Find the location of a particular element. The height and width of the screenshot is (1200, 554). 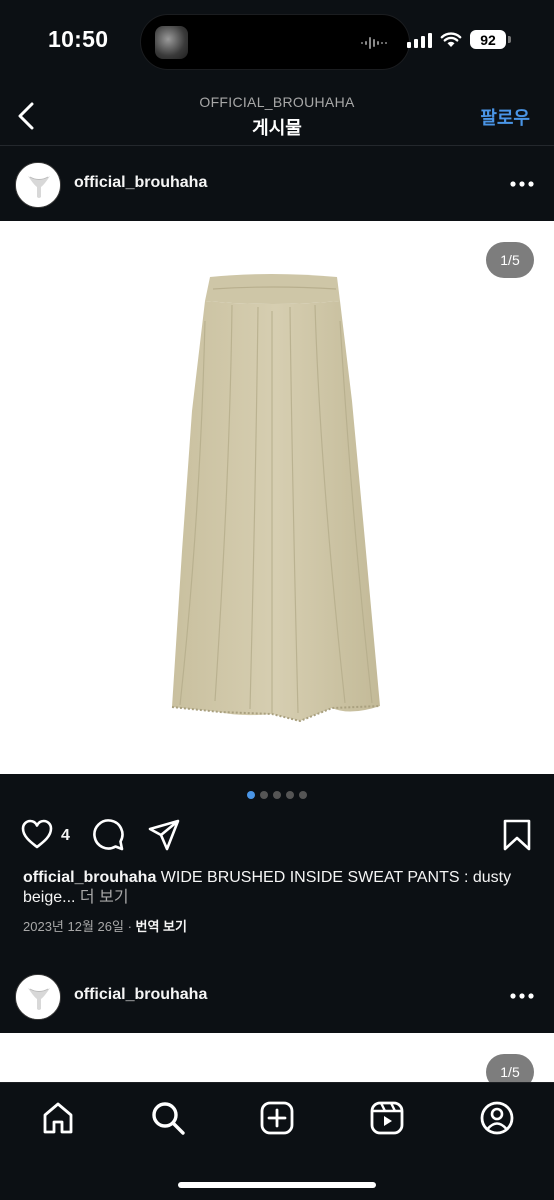

image-counter: 1/5 is located at coordinates (510, 260).